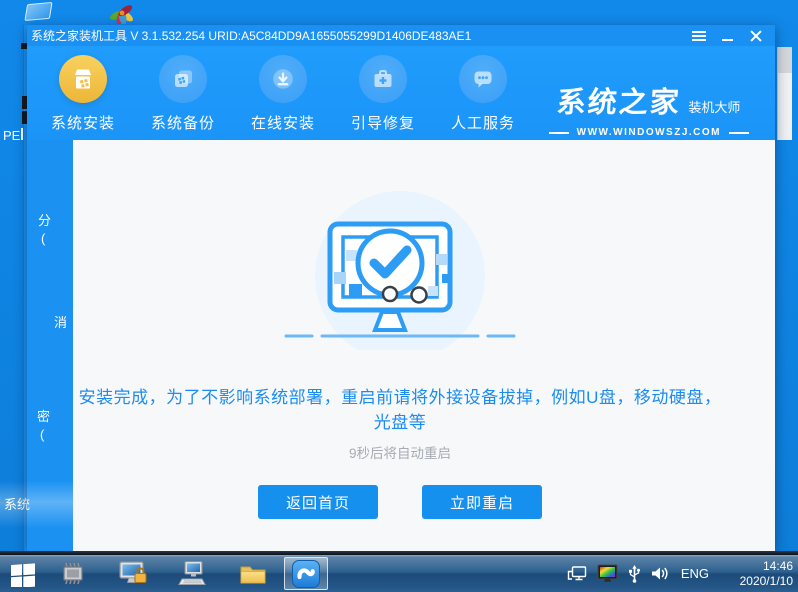 Image resolution: width=798 pixels, height=592 pixels. What do you see at coordinates (12, 135) in the screenshot?
I see `bg-fragment-pe: PE` at bounding box center [12, 135].